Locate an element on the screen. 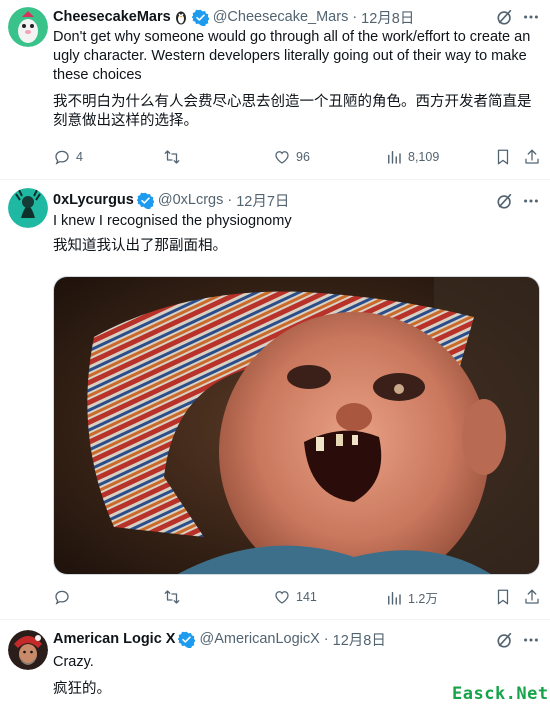 The width and height of the screenshot is (550, 709). tweet-header: 0xLycurgus @0xLcrgs · 12月7日 is located at coordinates (266, 200).